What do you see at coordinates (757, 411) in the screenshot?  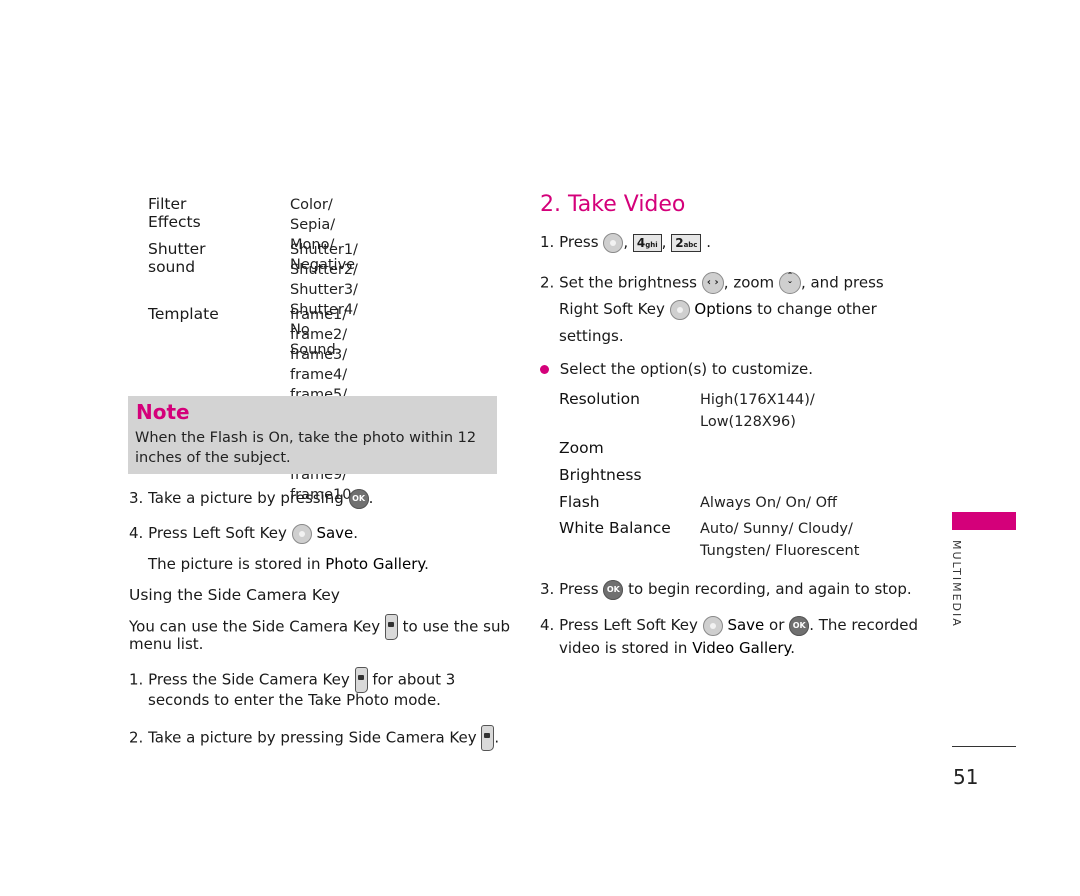 I see `option-value: High(176X144)/ Low(128X96)` at bounding box center [757, 411].